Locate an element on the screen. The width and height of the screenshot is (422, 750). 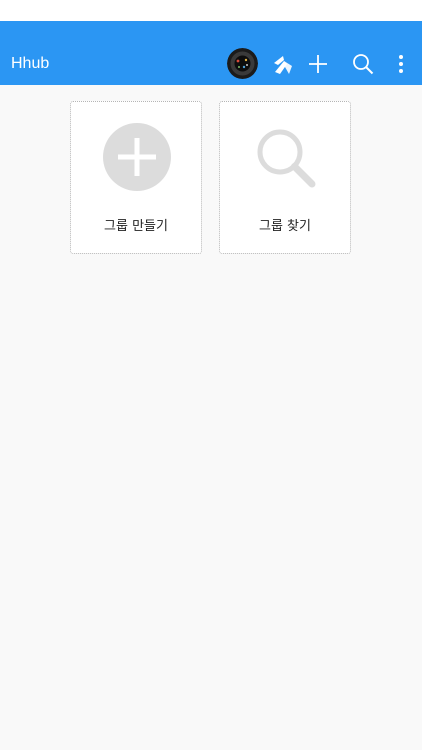
more-vertical-icon is located at coordinates (401, 64).